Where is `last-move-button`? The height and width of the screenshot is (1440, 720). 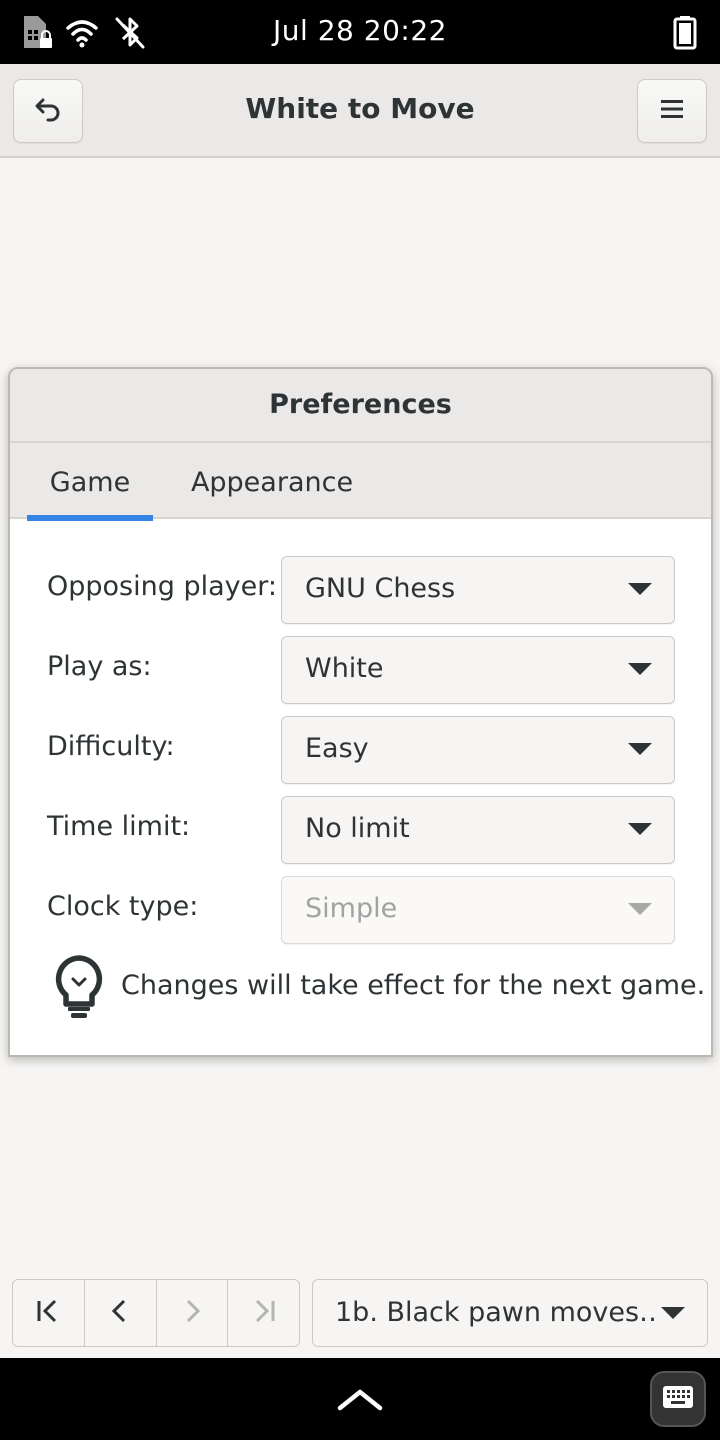
last-move-button is located at coordinates (263, 1313).